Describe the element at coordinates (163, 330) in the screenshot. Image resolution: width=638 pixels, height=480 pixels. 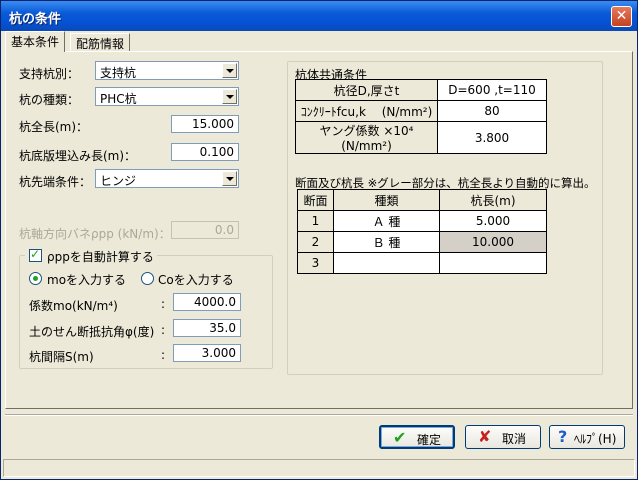
I see `friction-angle-colon: :` at that location.